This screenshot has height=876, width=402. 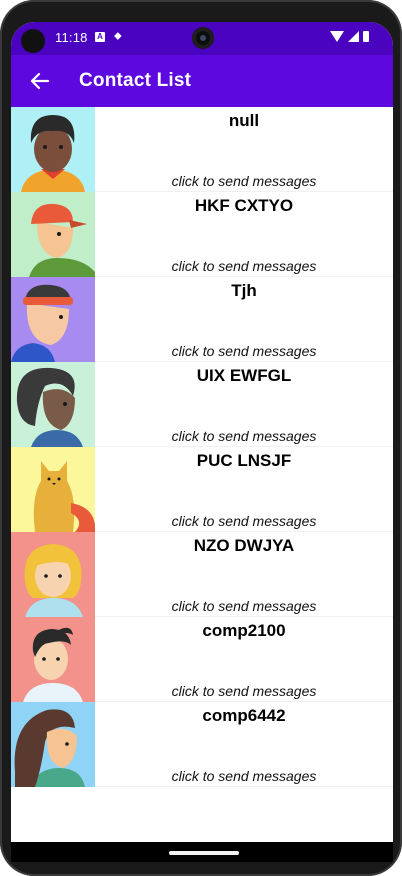 What do you see at coordinates (244, 744) in the screenshot?
I see `contact-info: comp6442 click to send messages` at bounding box center [244, 744].